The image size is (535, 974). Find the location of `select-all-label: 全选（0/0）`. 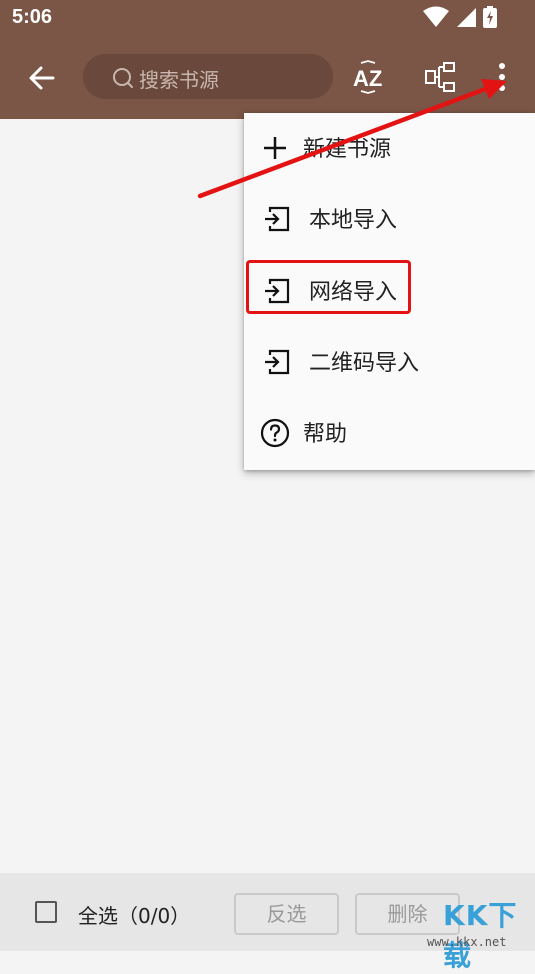

select-all-label: 全选（0/0） is located at coordinates (134, 916).